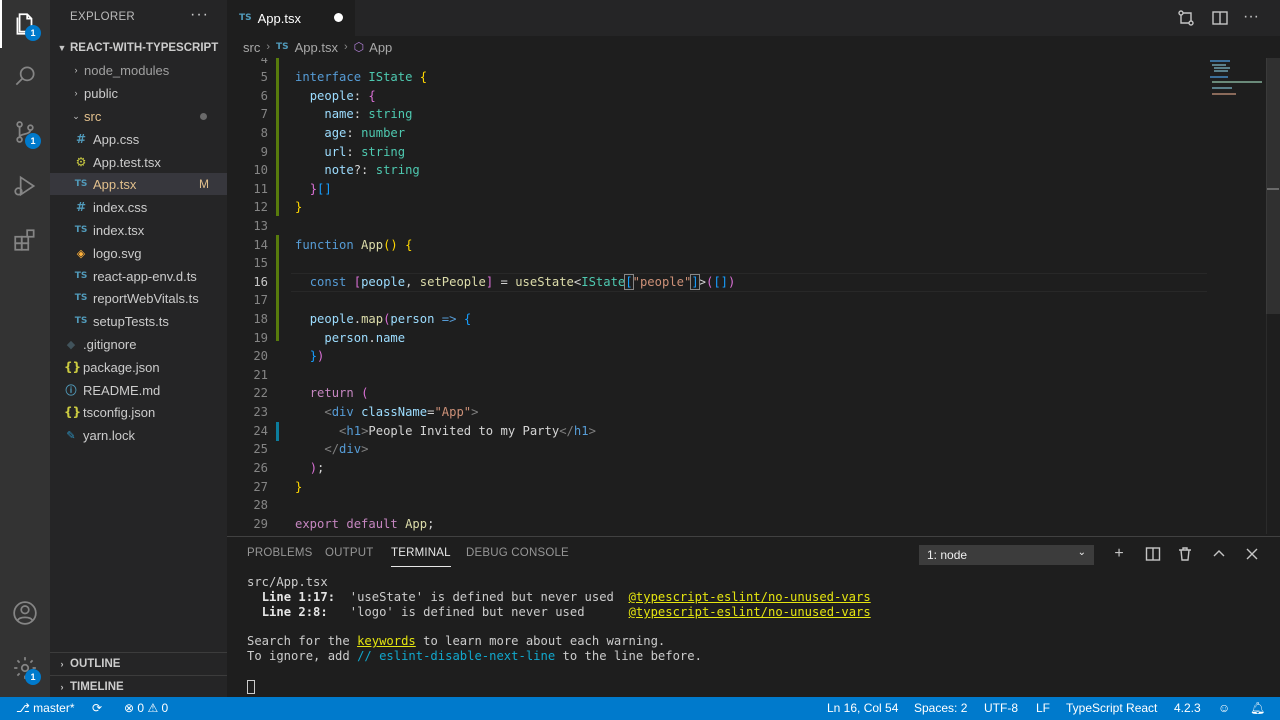  Describe the element at coordinates (260, 226) in the screenshot. I see `line-number: 13` at that location.